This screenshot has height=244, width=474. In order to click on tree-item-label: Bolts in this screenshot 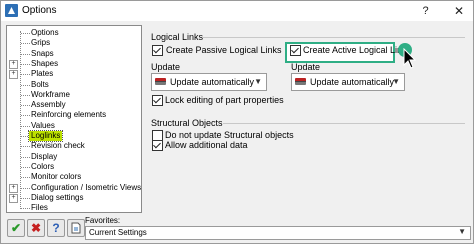, I will do `click(40, 84)`.